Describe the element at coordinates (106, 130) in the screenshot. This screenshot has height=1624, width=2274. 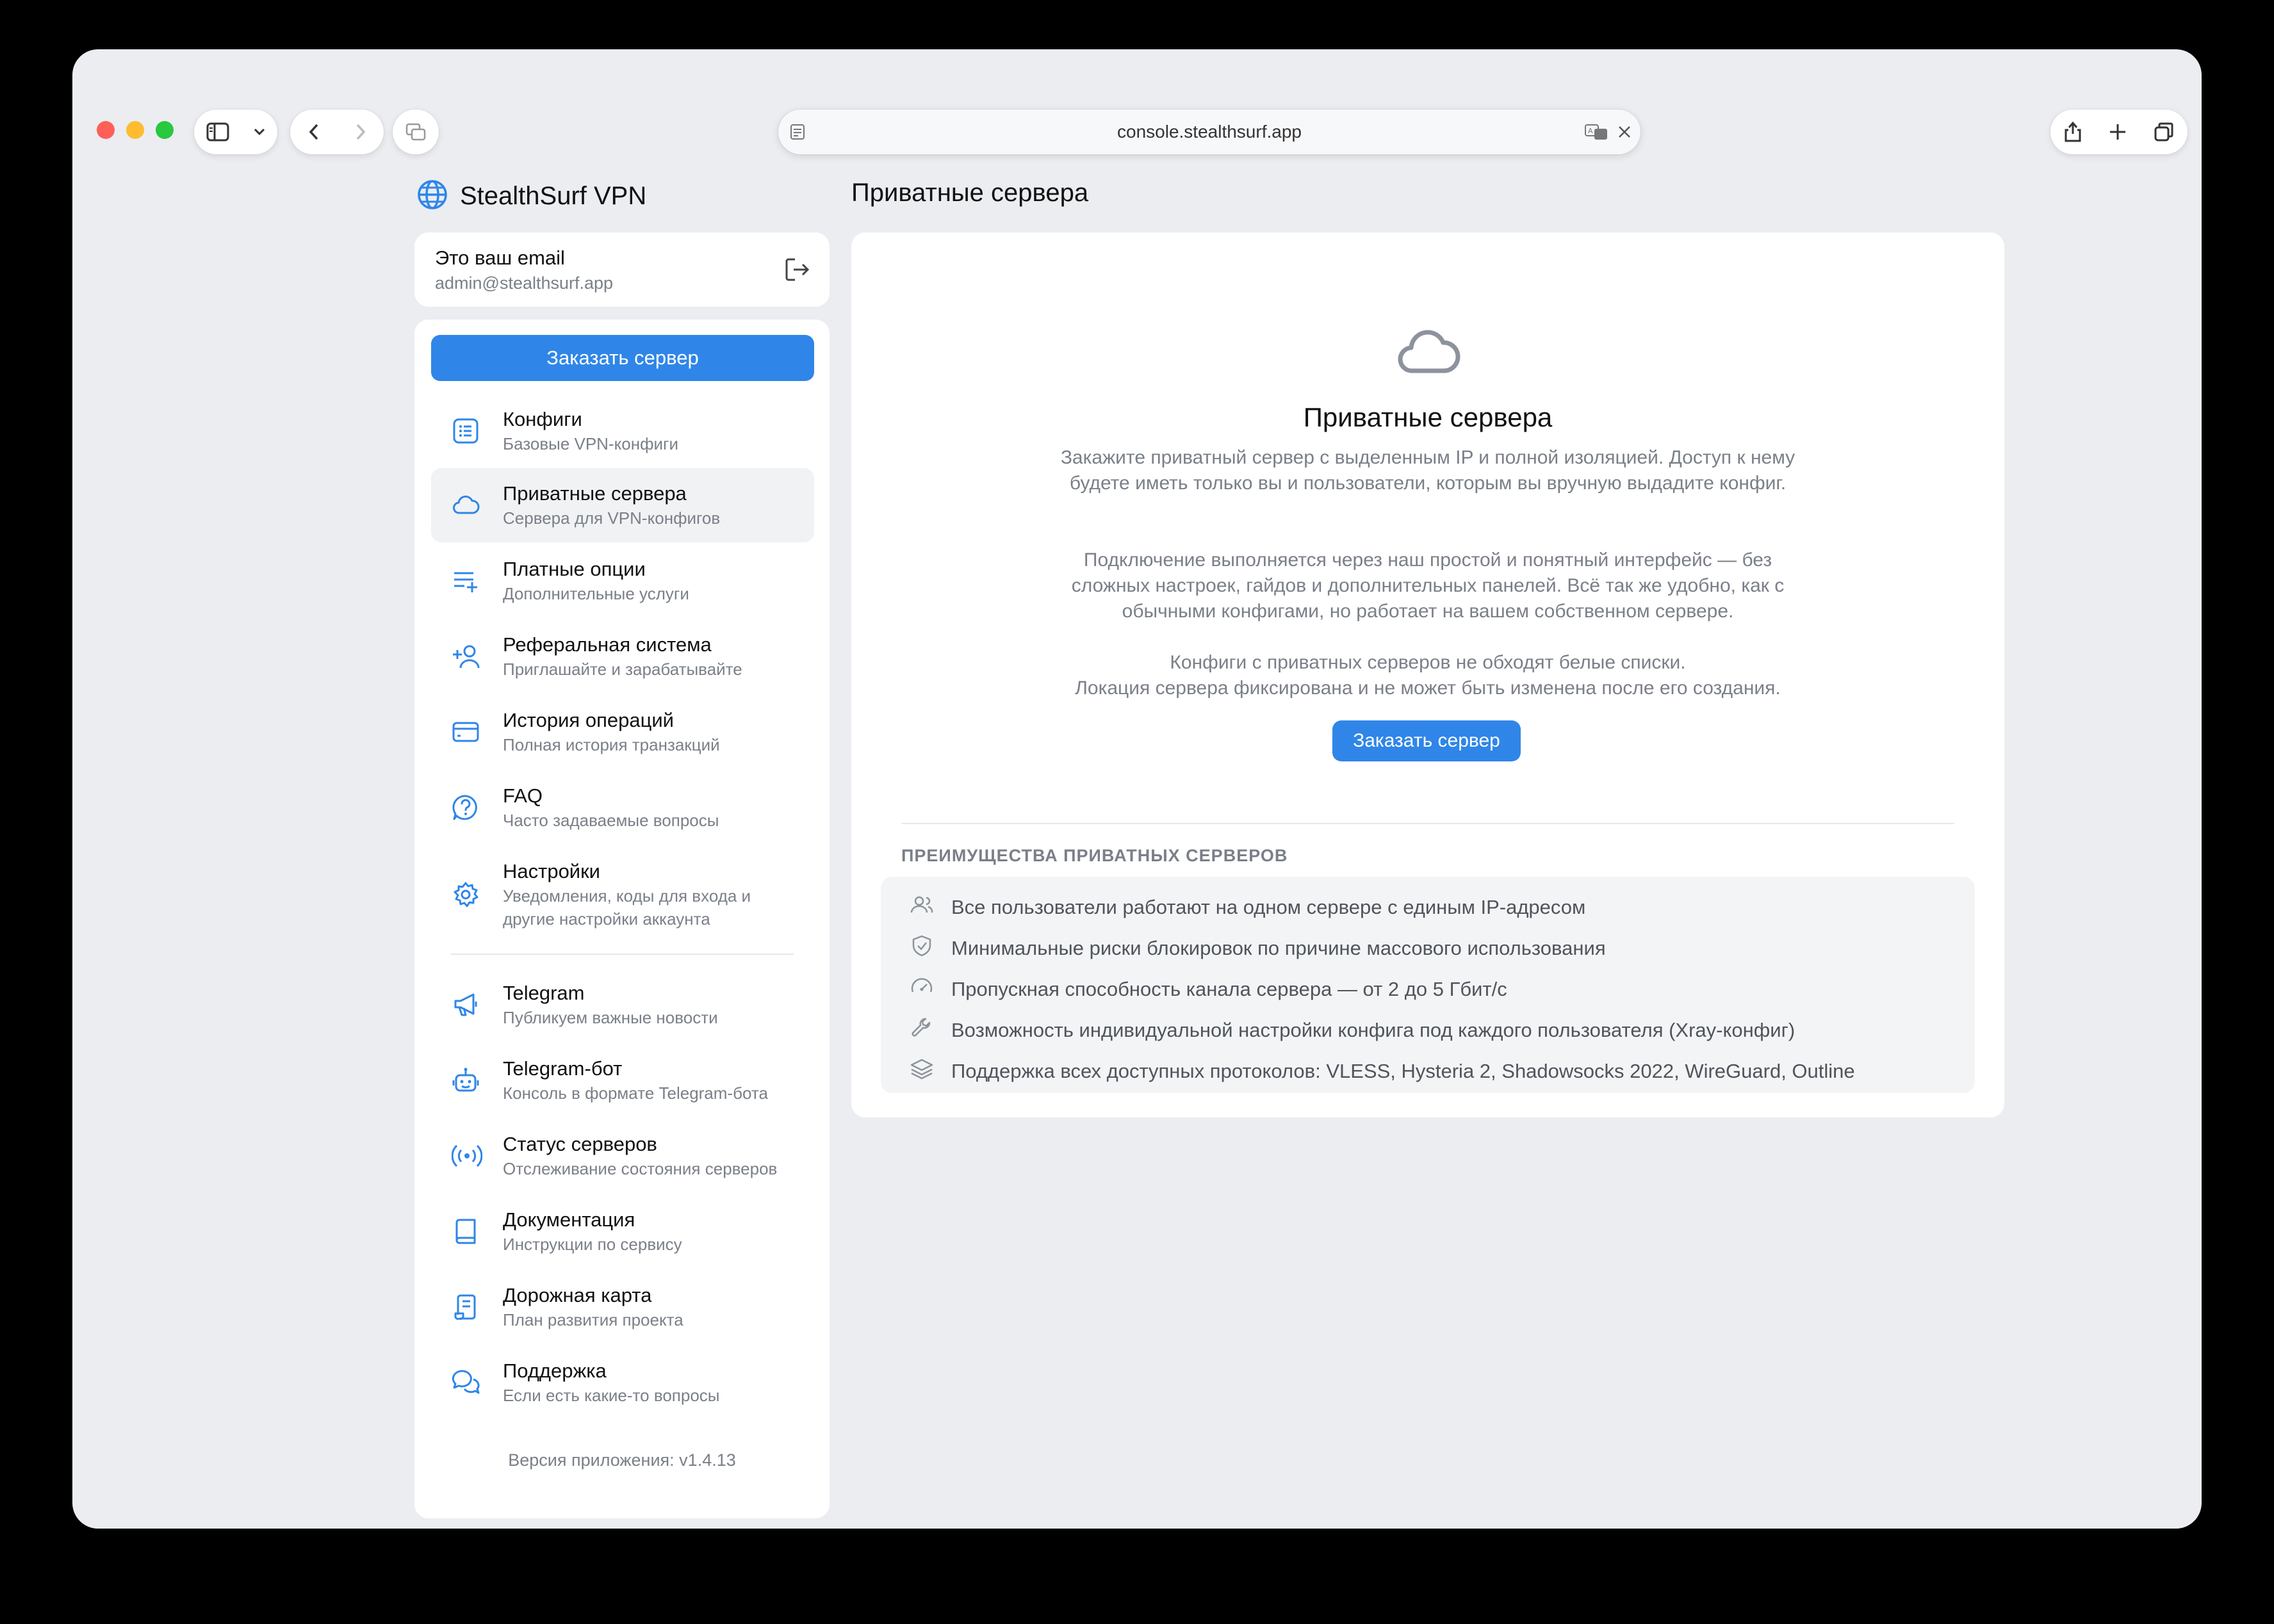
I see `close-window-button` at that location.